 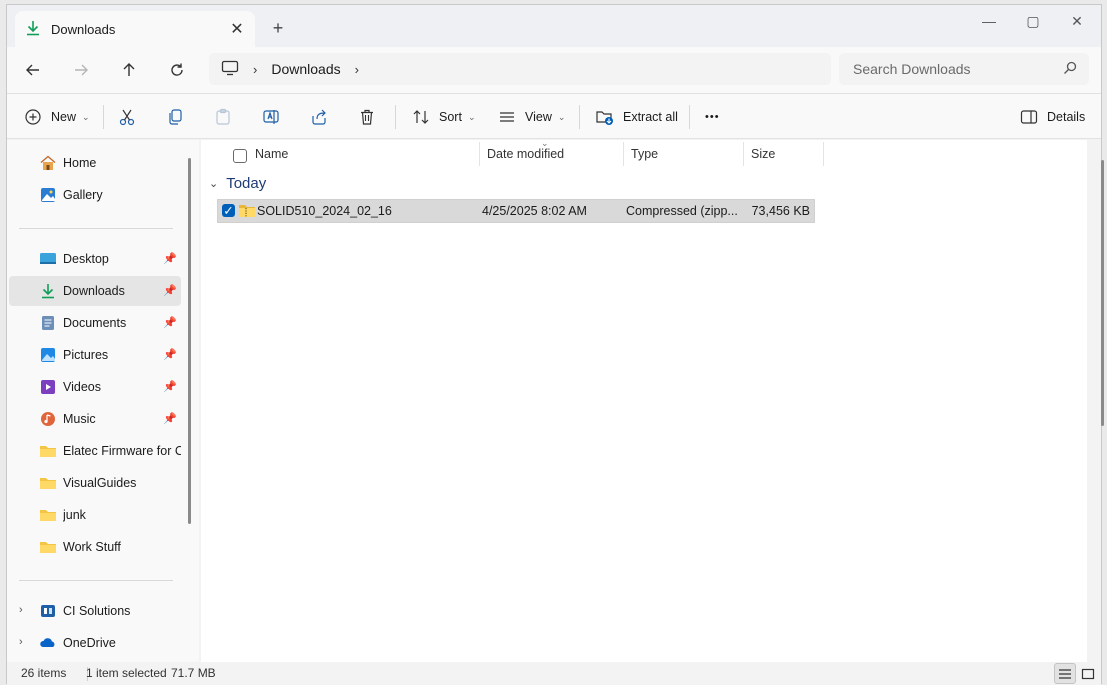 I want to click on group-label: Today, so click(x=246, y=183).